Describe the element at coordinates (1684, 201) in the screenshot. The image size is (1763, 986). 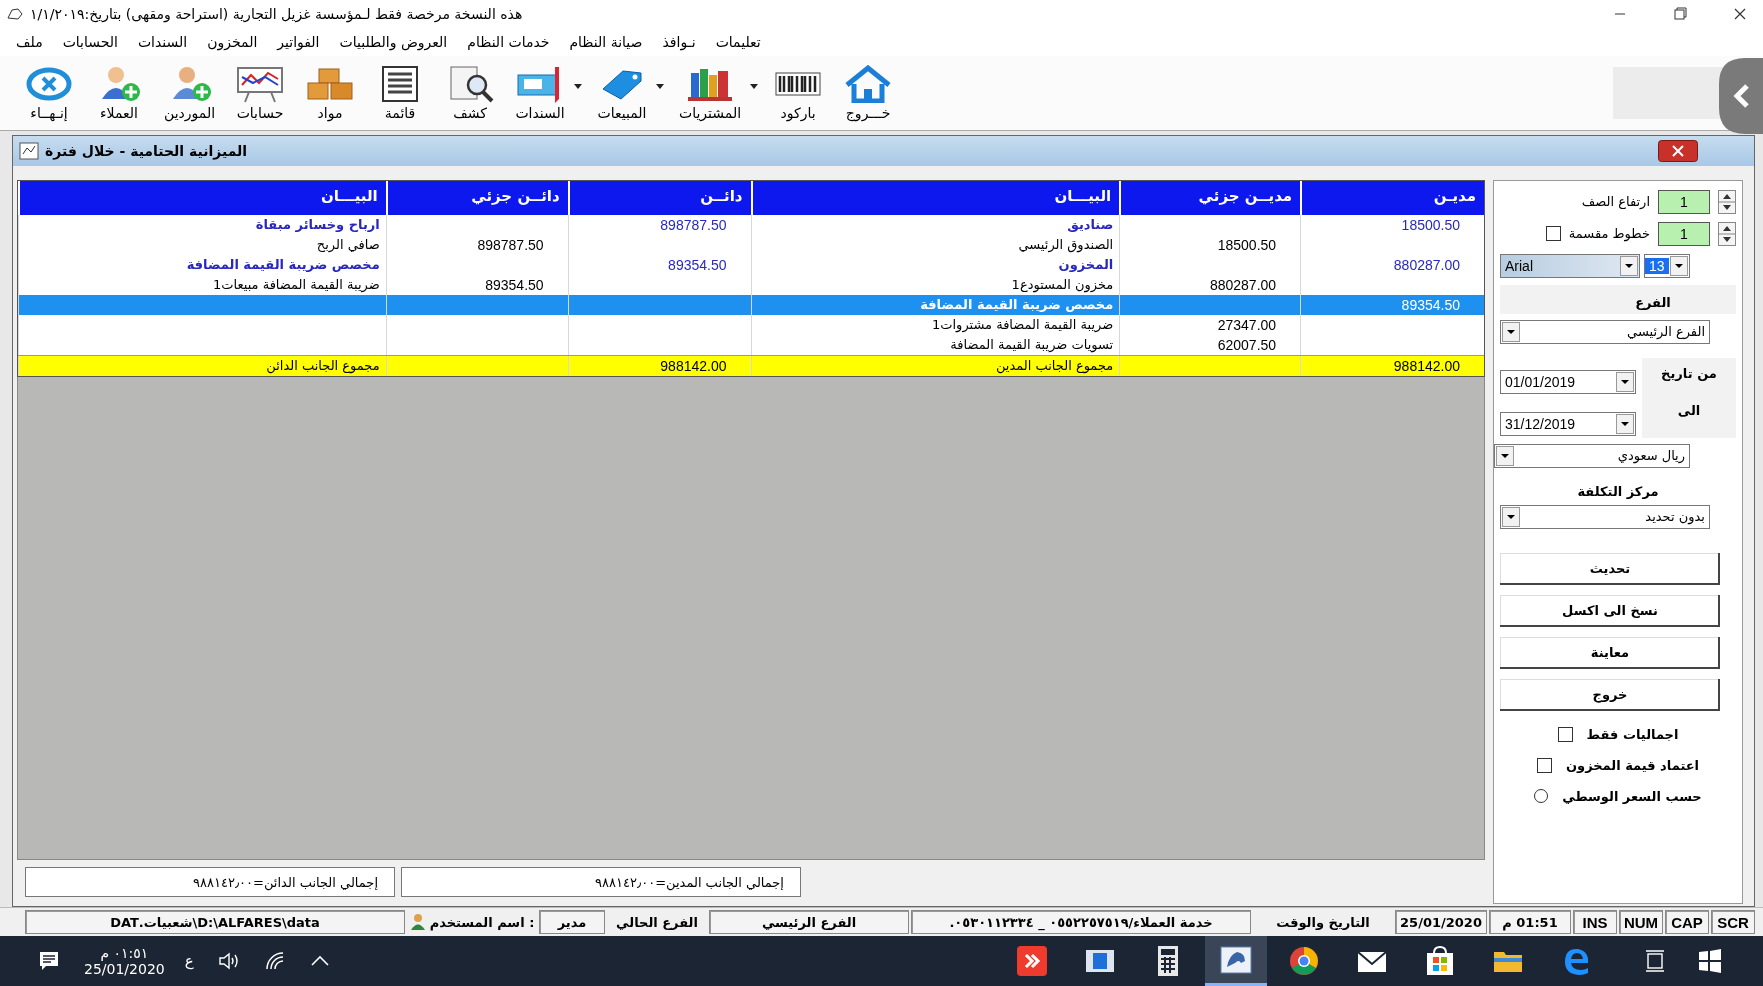
I see `row-height-field: 1` at that location.